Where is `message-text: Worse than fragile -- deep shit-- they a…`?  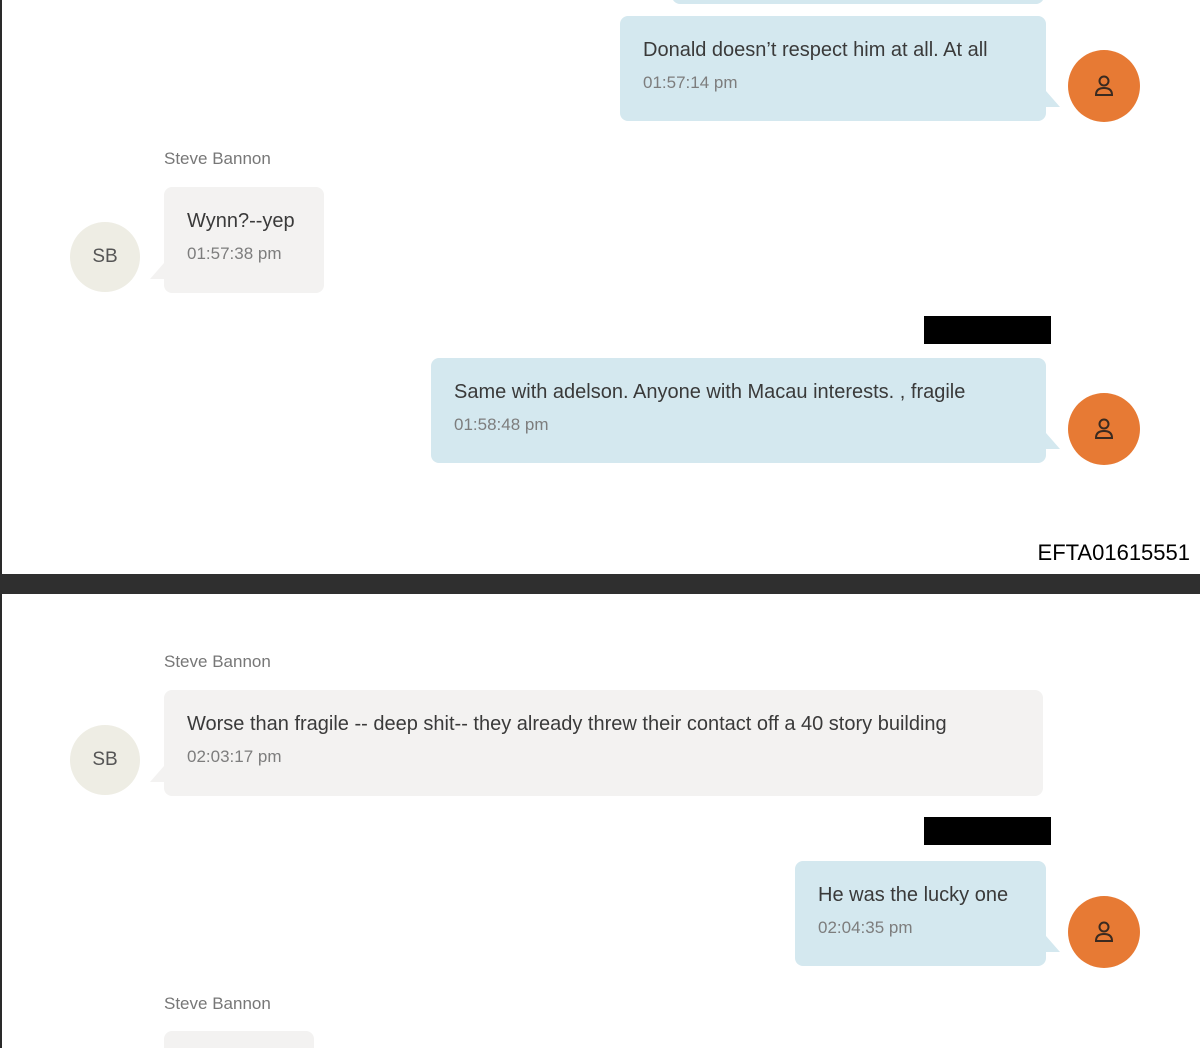 message-text: Worse than fragile -- deep shit-- they a… is located at coordinates (567, 724).